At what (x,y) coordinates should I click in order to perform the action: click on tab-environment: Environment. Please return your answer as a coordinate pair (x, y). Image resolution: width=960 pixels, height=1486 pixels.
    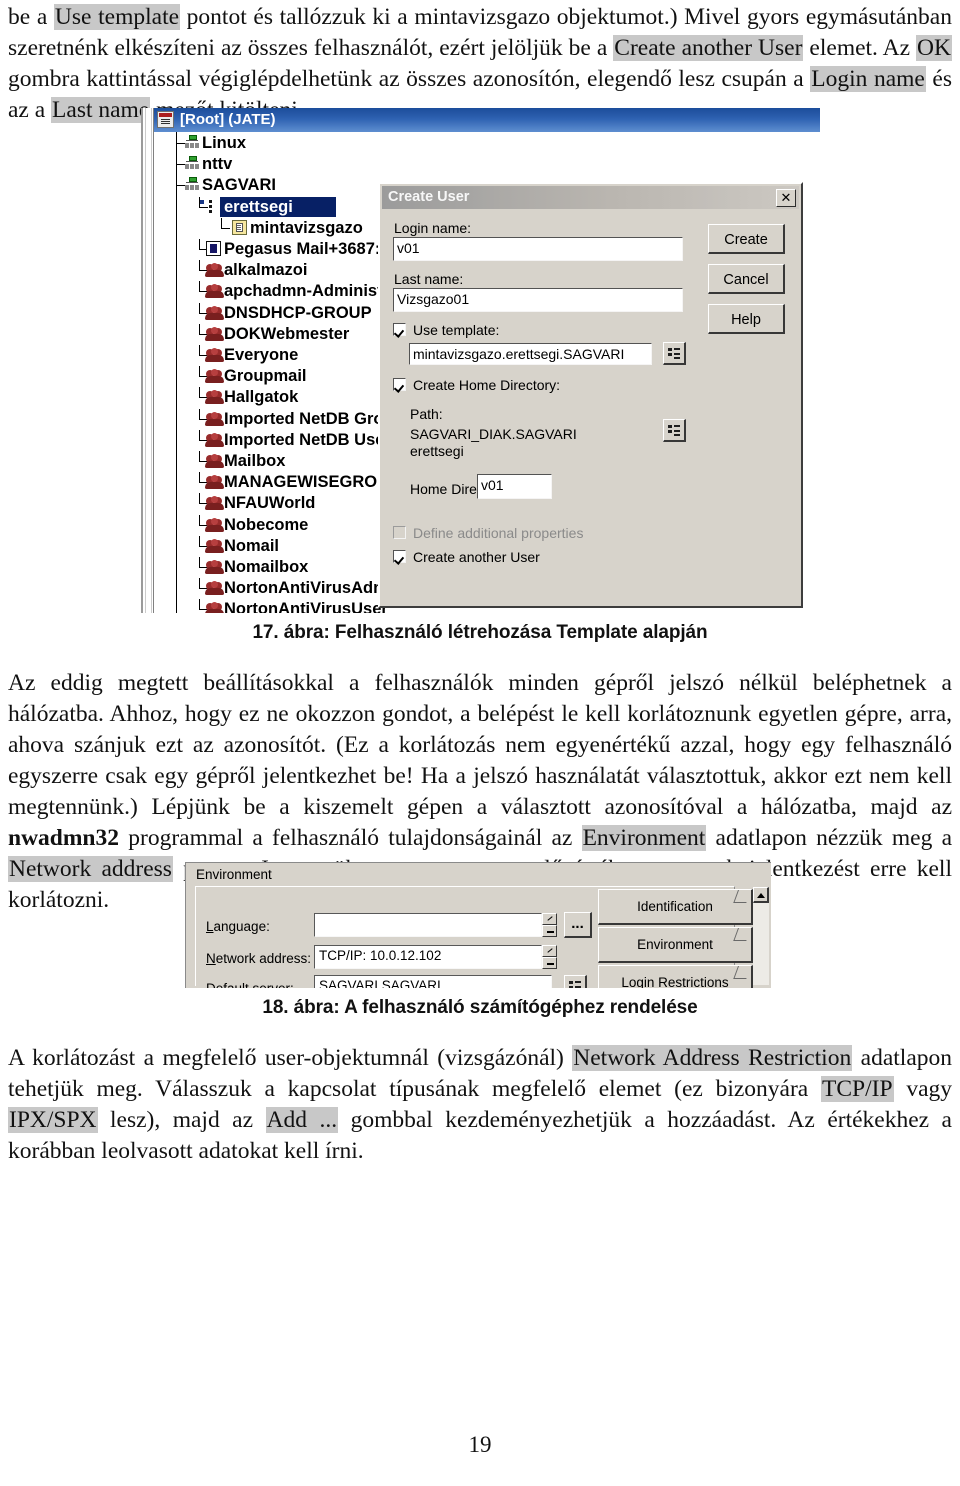
    Looking at the image, I should click on (675, 945).